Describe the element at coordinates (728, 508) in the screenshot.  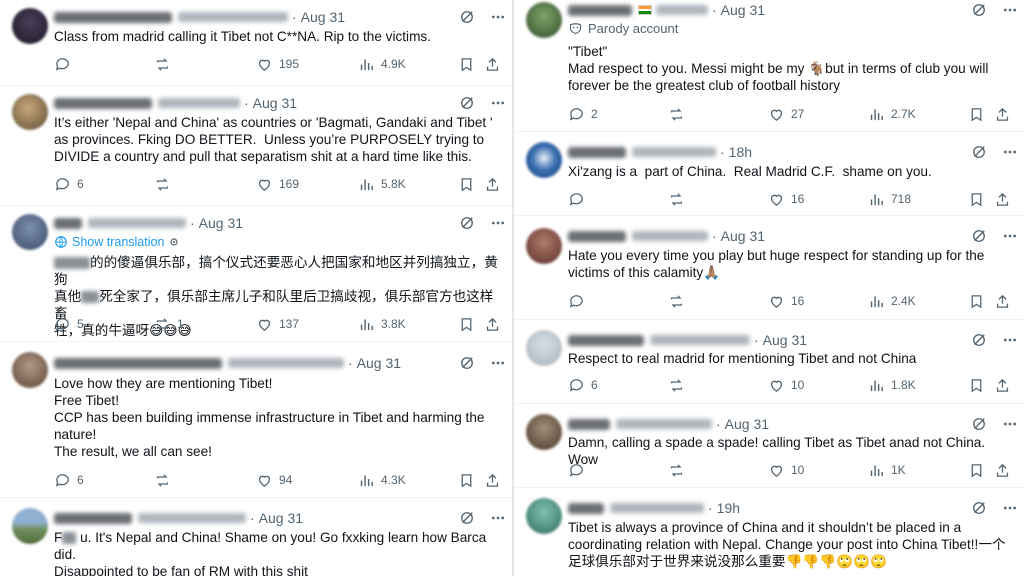
I see `tweet-date: 19h` at that location.